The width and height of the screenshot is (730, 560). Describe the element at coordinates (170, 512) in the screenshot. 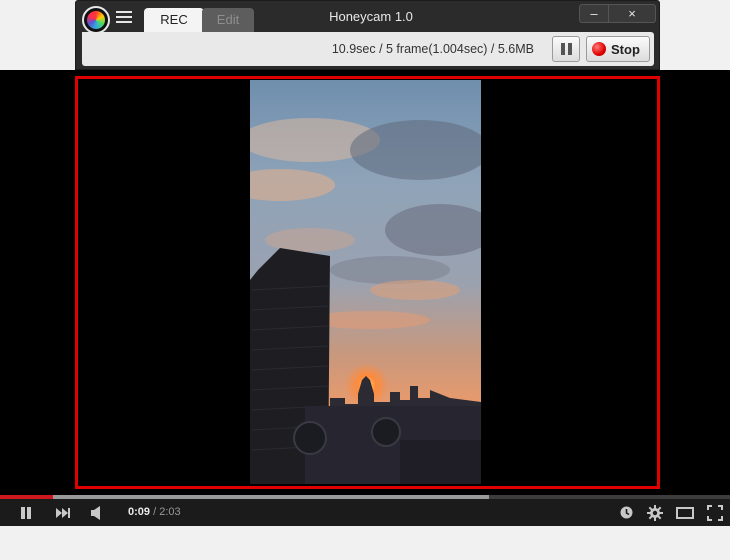

I see `total-time: 2:03` at that location.